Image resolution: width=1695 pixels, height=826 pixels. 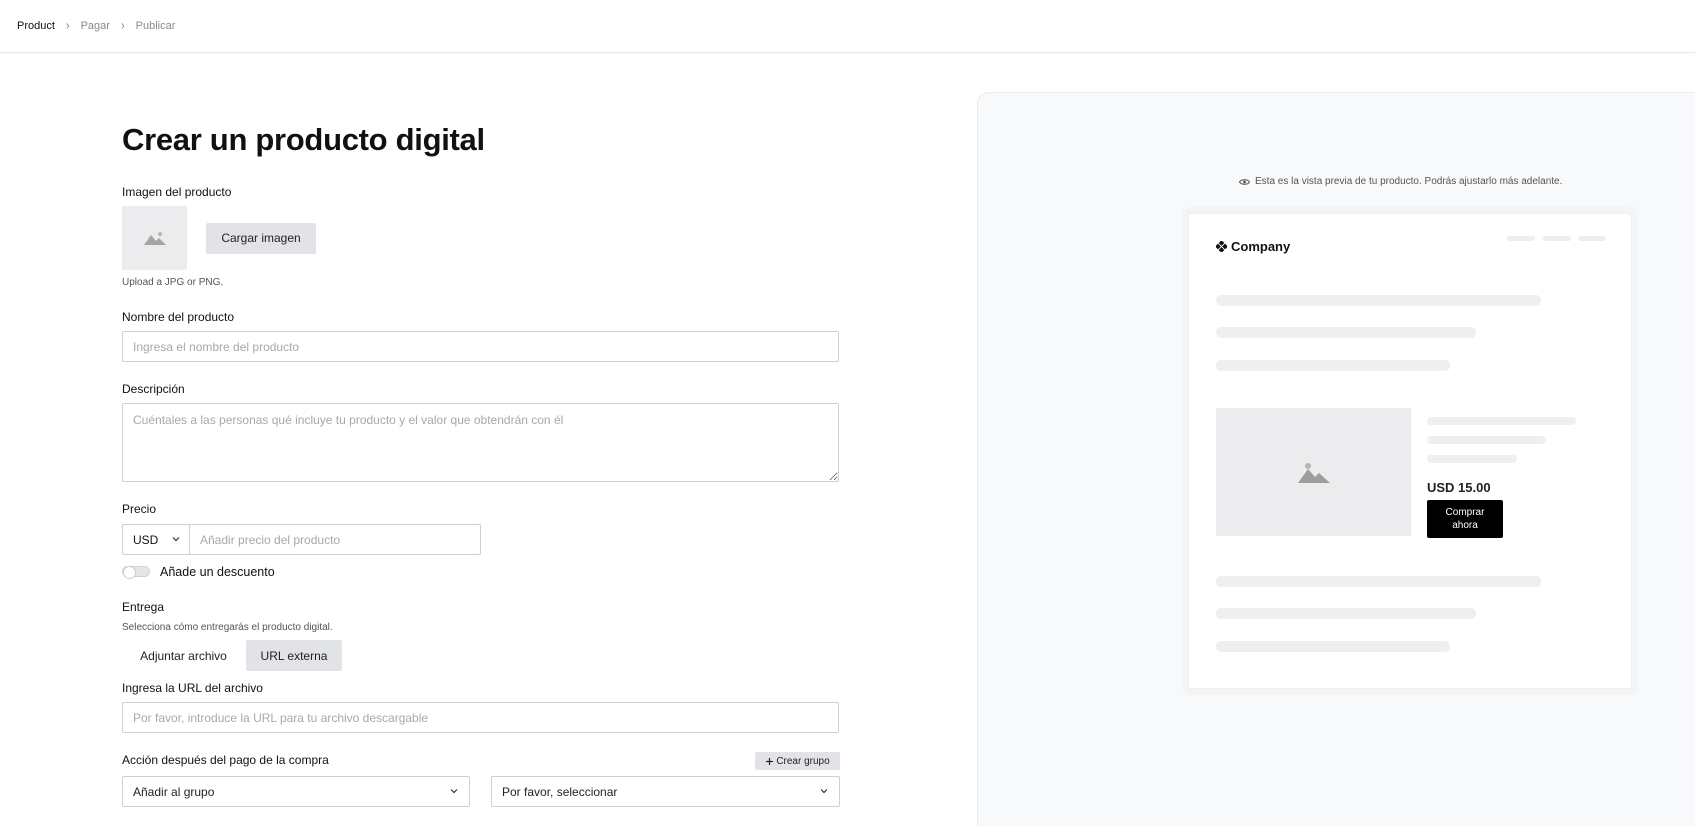 What do you see at coordinates (225, 760) in the screenshot?
I see `post-payment-label: Acción después del pago de la compra` at bounding box center [225, 760].